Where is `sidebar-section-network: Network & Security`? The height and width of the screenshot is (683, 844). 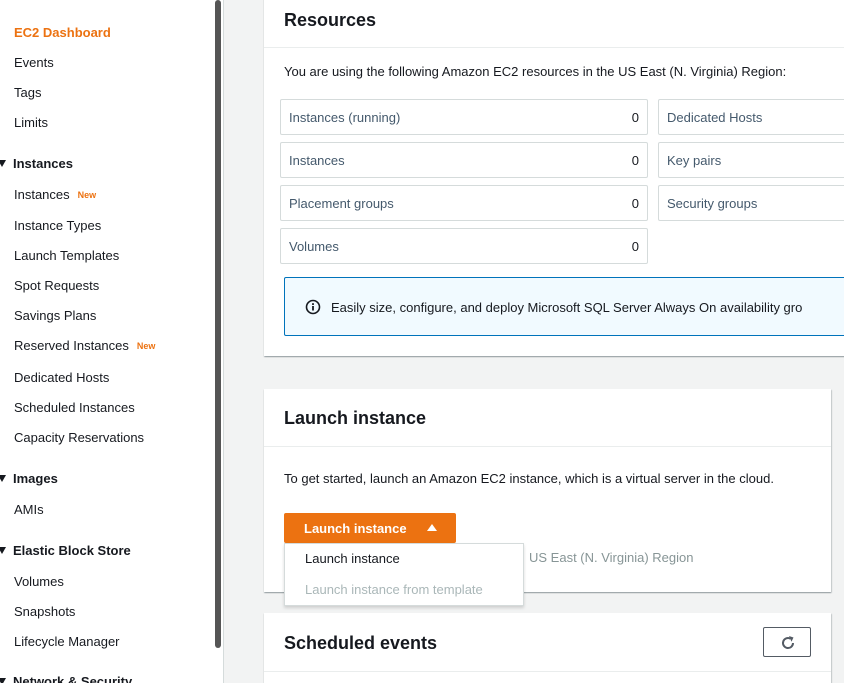 sidebar-section-network: Network & Security is located at coordinates (66, 678).